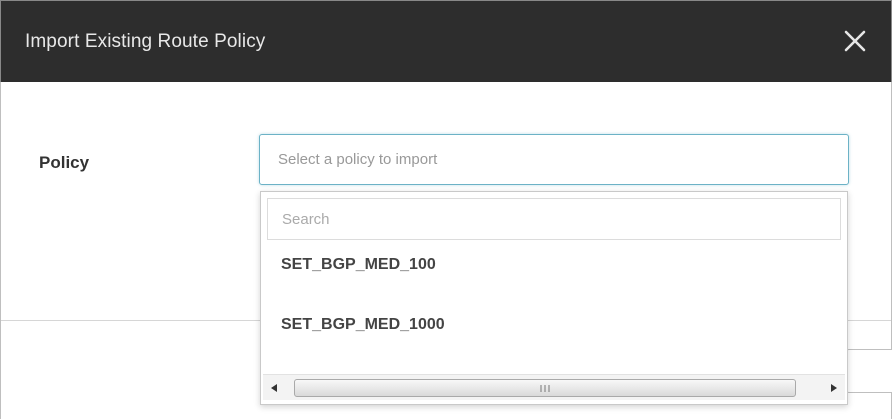 This screenshot has height=419, width=892. Describe the element at coordinates (145, 41) in the screenshot. I see `dialog-title: Import Existing Route Policy` at that location.